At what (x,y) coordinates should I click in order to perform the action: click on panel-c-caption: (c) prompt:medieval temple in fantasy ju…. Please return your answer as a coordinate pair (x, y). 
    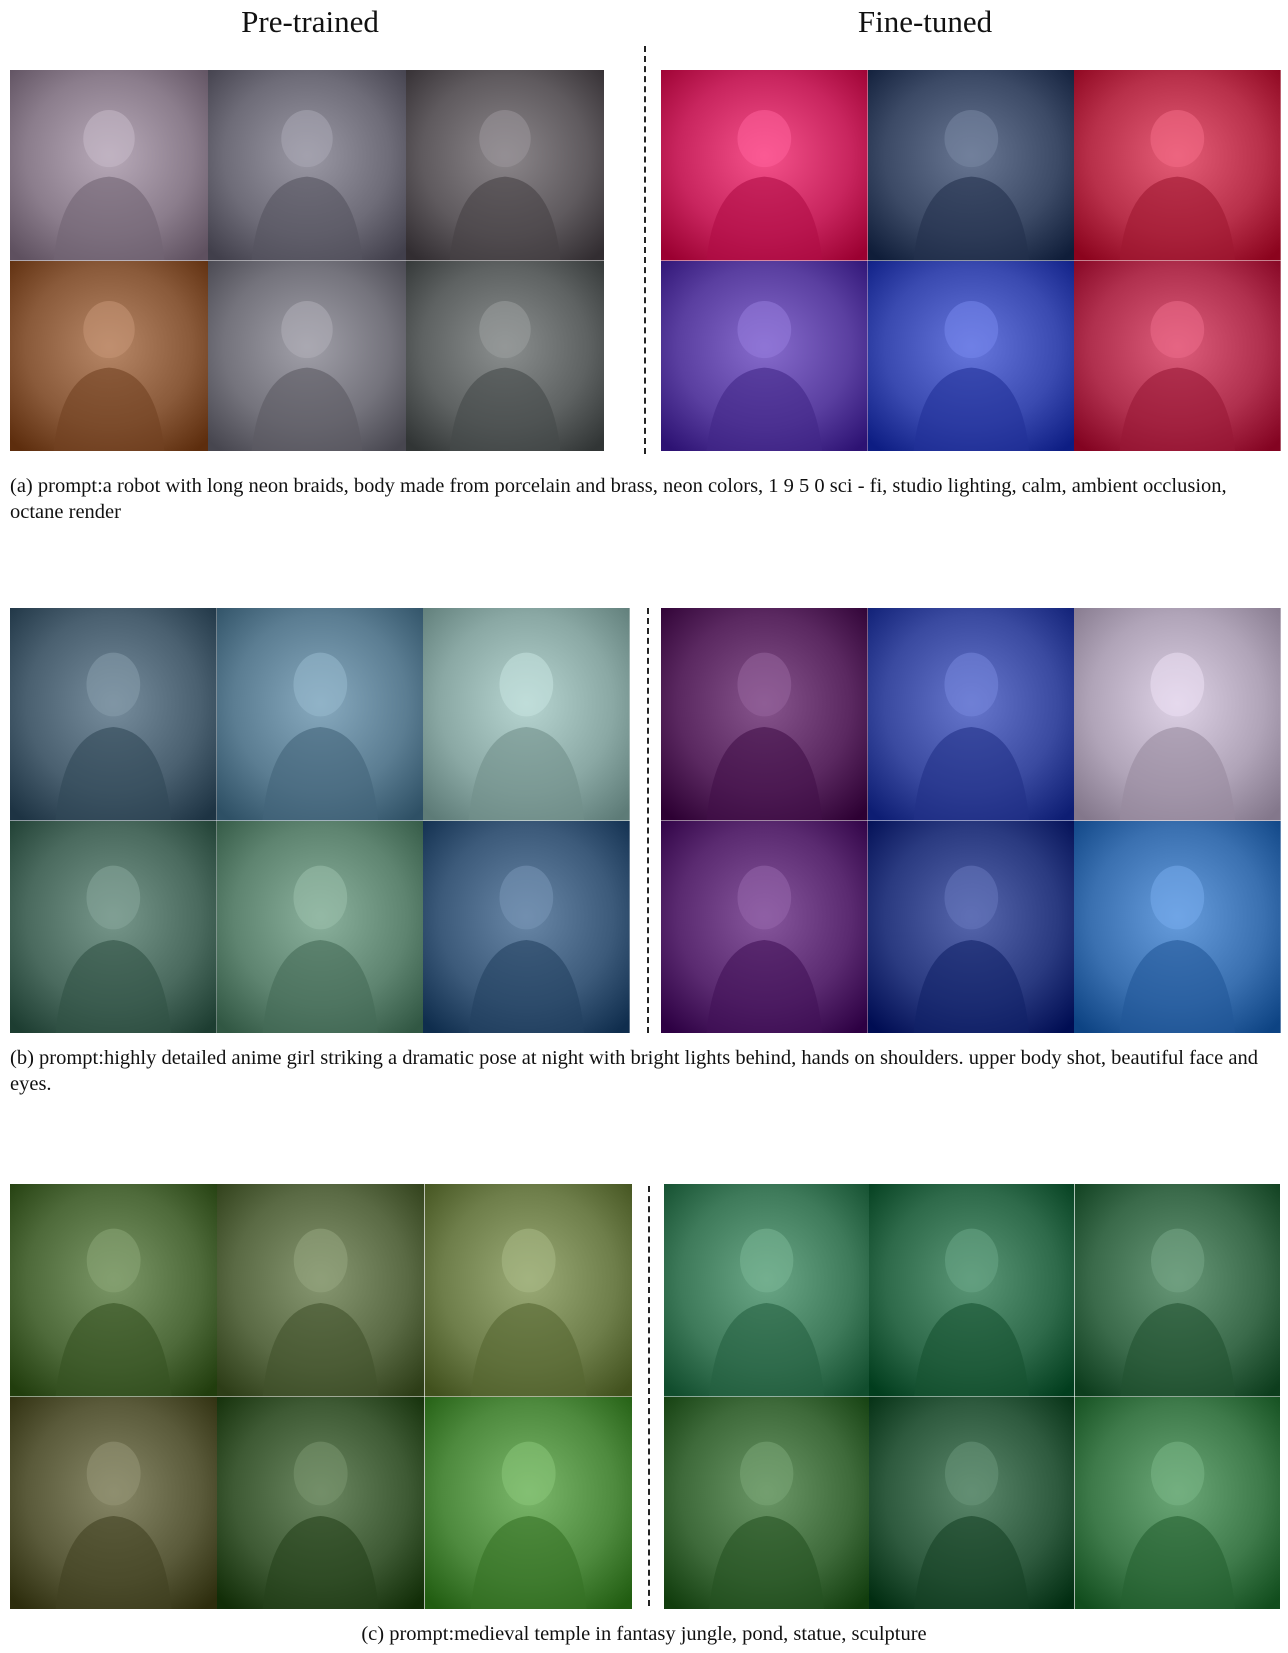
    Looking at the image, I should click on (644, 1634).